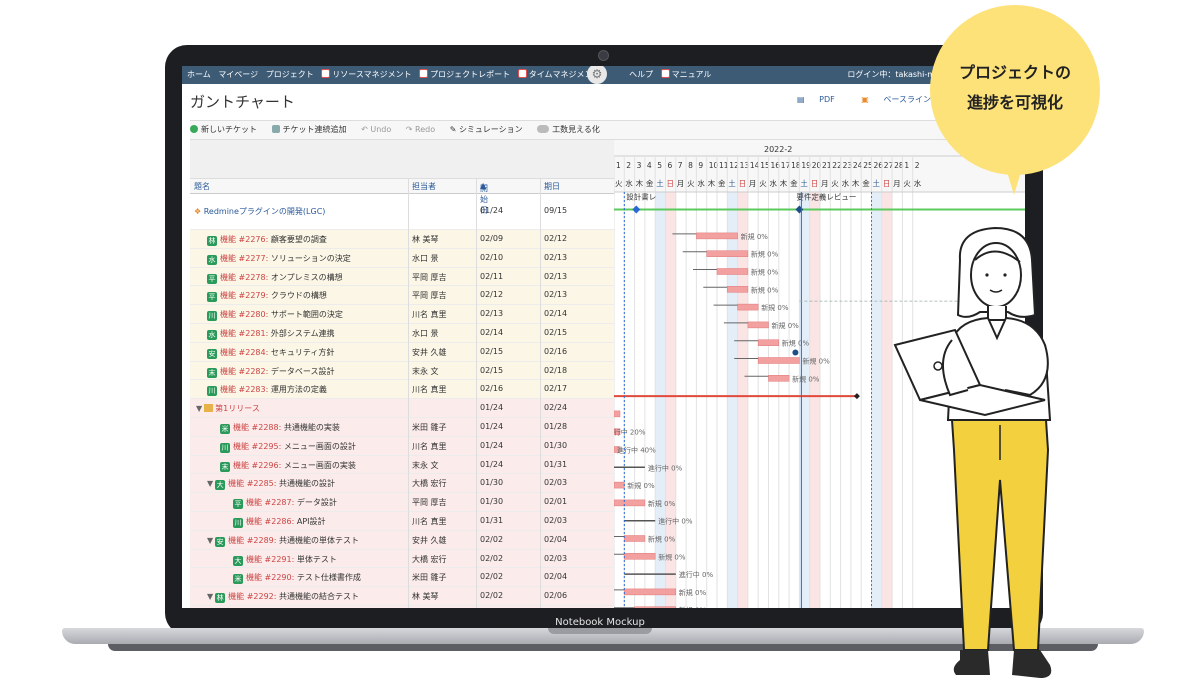  Describe the element at coordinates (254, 314) in the screenshot. I see `issue-id-link: #2280:` at that location.